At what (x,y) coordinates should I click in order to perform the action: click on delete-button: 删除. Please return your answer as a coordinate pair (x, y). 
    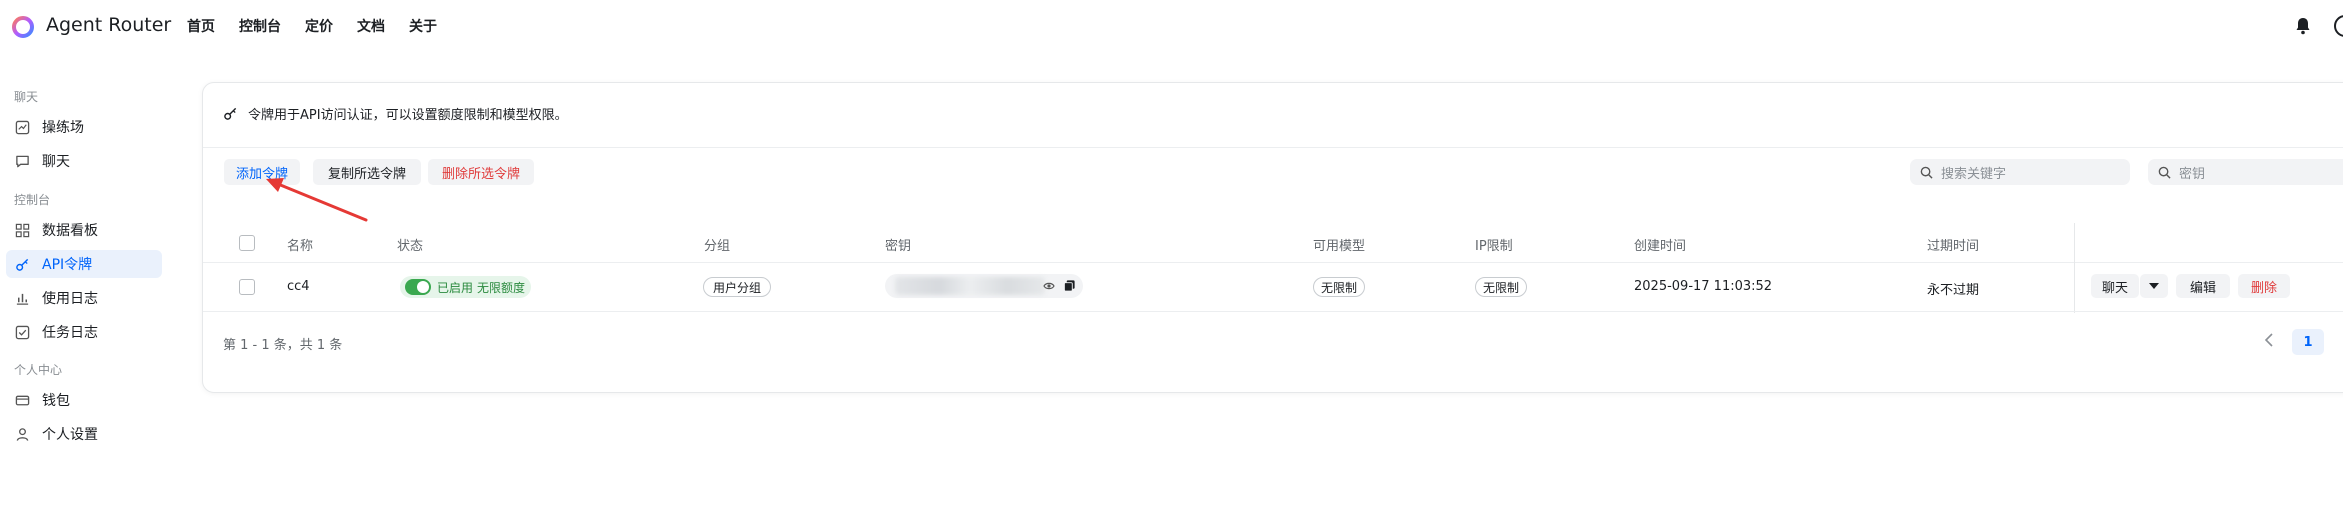
    Looking at the image, I should click on (2264, 286).